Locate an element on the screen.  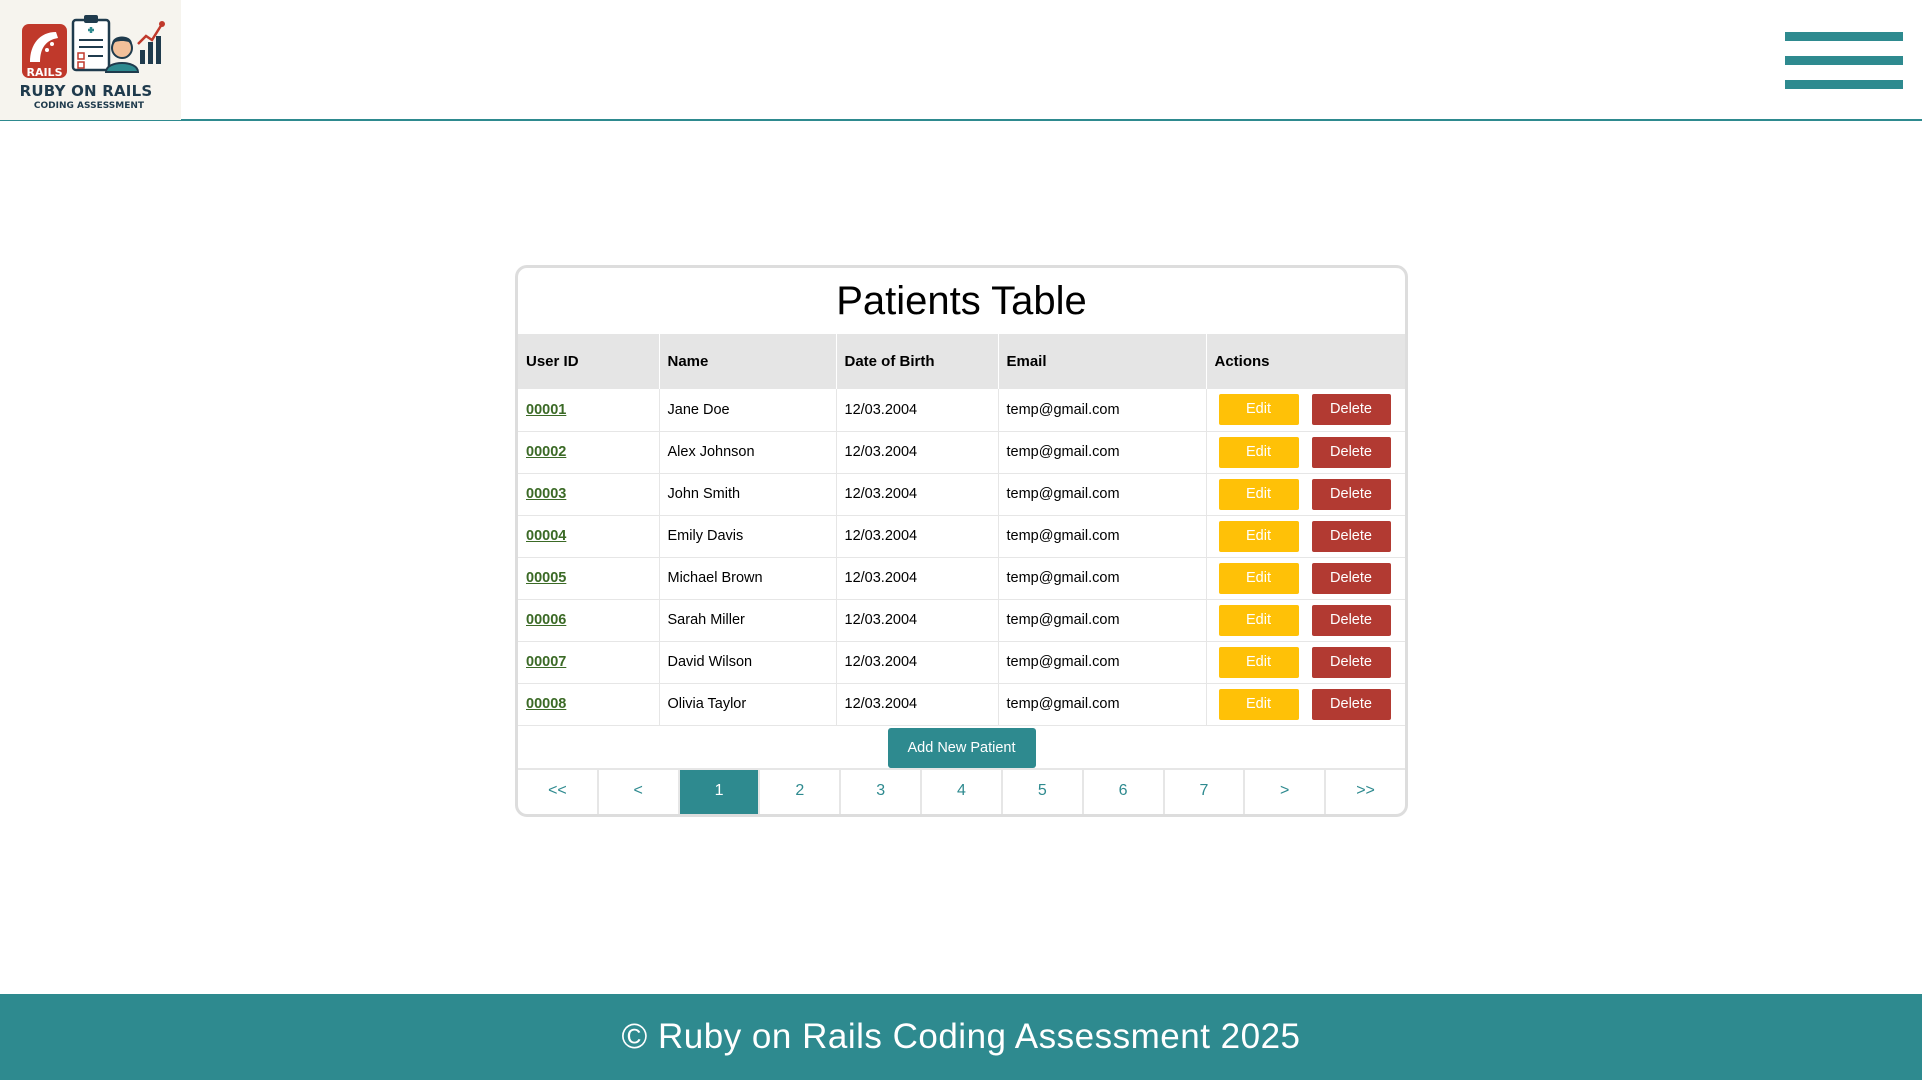
patient-id-link: 00001 is located at coordinates (546, 410).